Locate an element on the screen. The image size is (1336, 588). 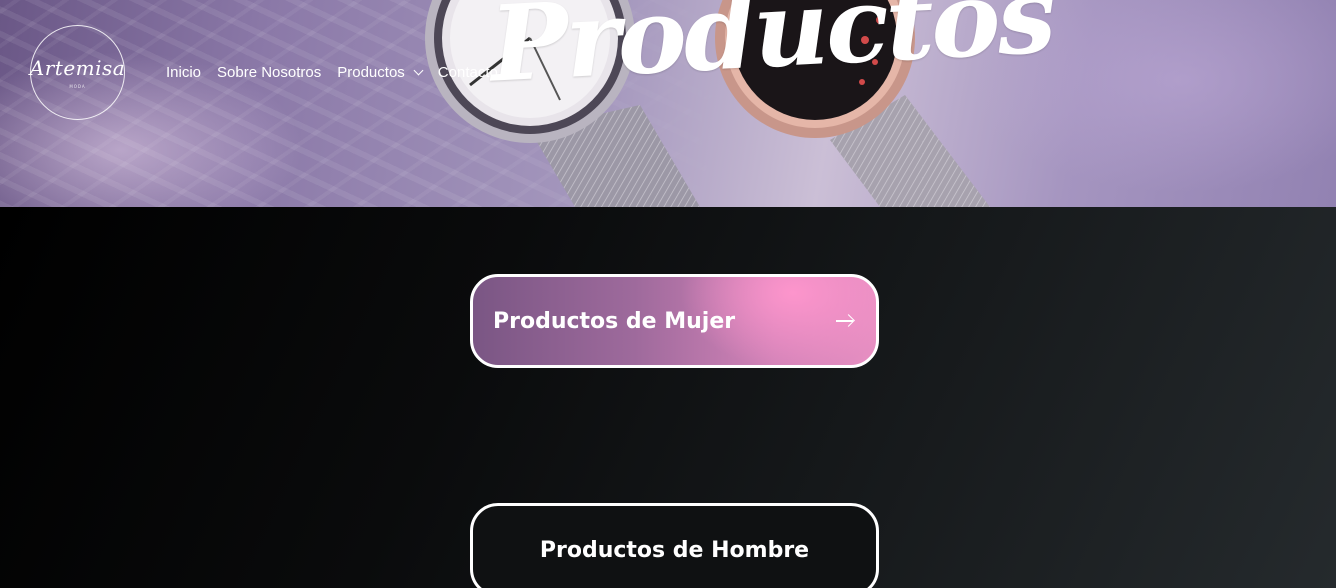
nav-item-inicio: Inicio is located at coordinates (183, 72).